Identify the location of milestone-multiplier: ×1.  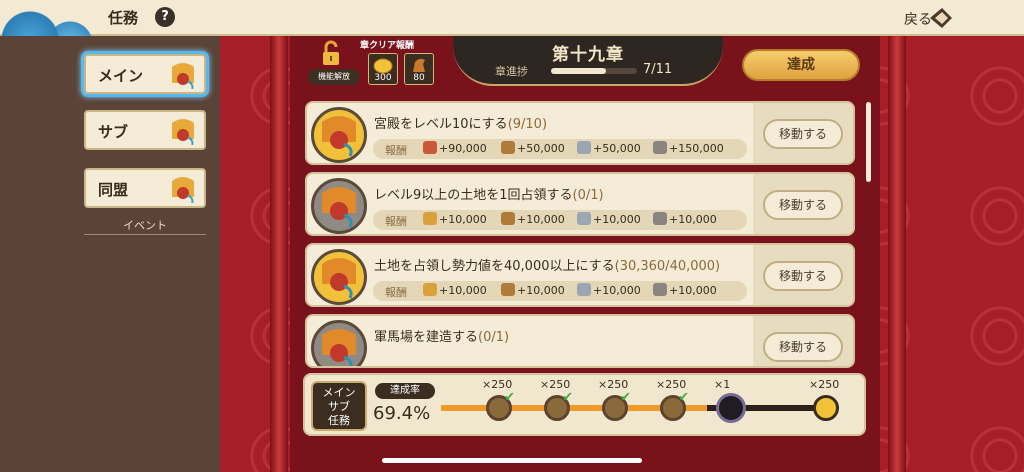
(722, 384).